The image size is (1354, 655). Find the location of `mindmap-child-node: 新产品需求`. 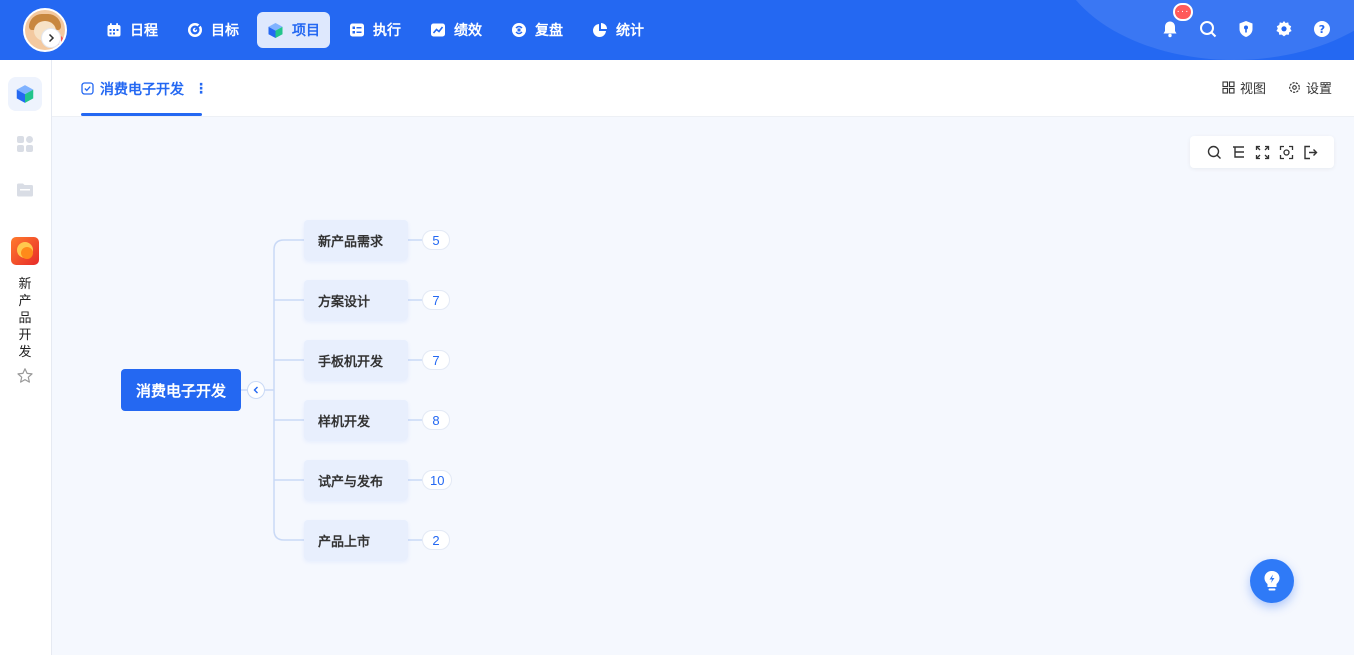

mindmap-child-node: 新产品需求 is located at coordinates (356, 240).